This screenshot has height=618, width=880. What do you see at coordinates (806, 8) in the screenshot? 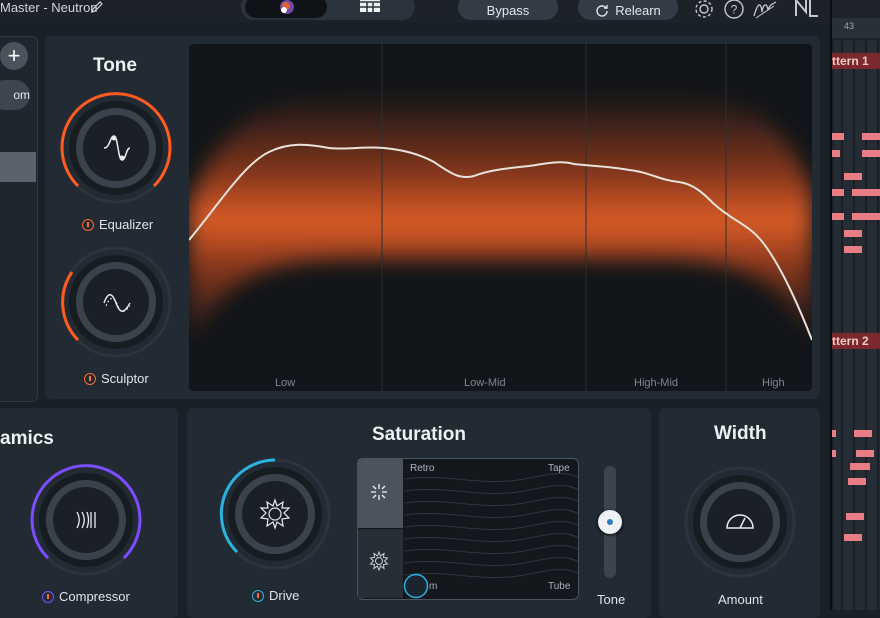
I see `izotope-logo-icon` at bounding box center [806, 8].